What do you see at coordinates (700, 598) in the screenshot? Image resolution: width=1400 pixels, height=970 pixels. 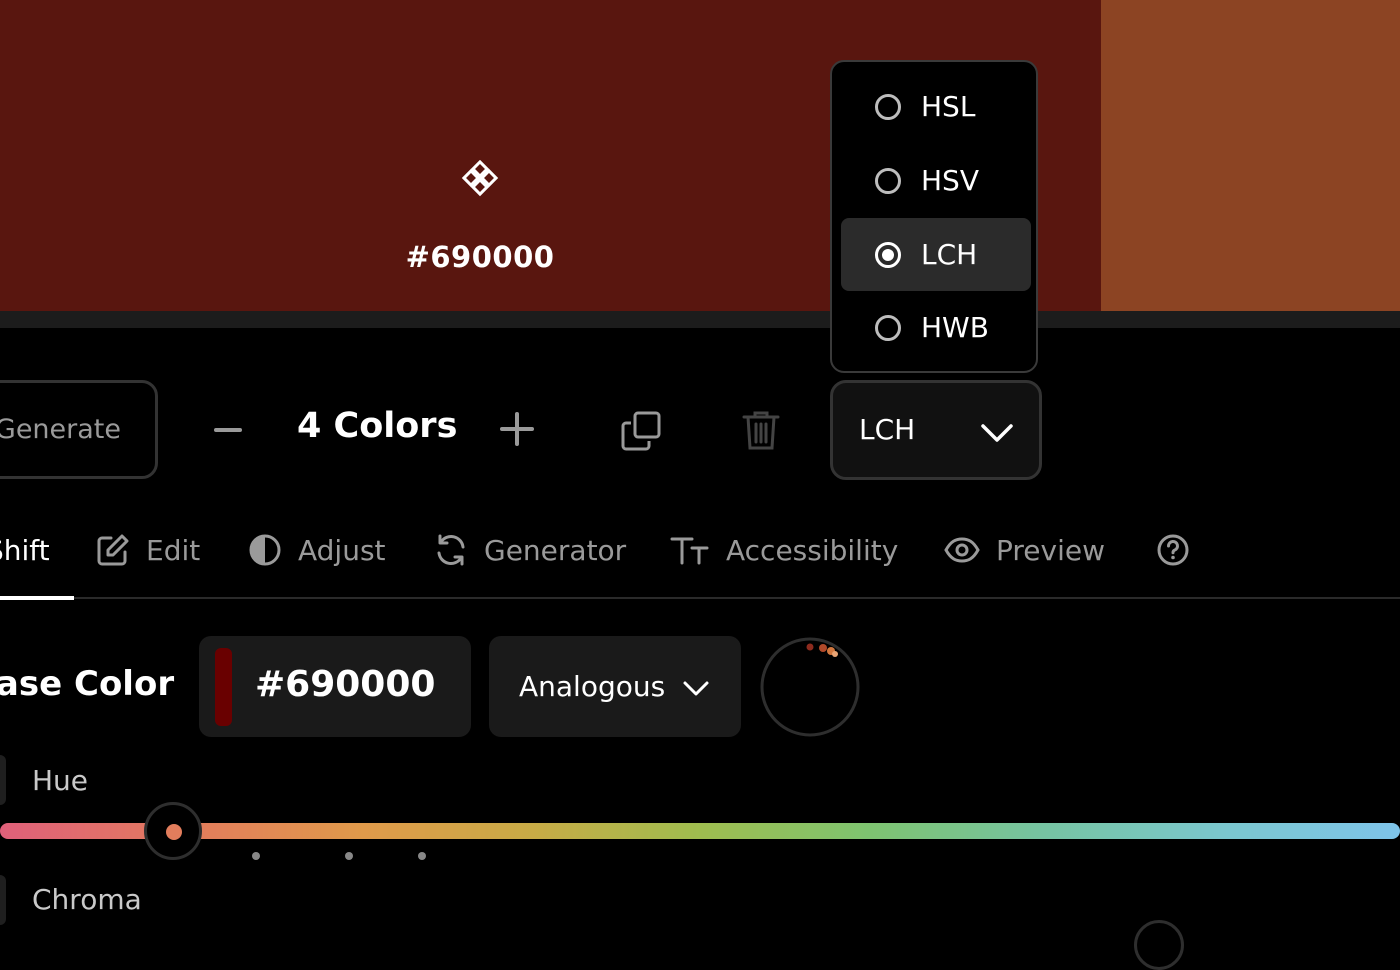 I see `tabs-divider` at bounding box center [700, 598].